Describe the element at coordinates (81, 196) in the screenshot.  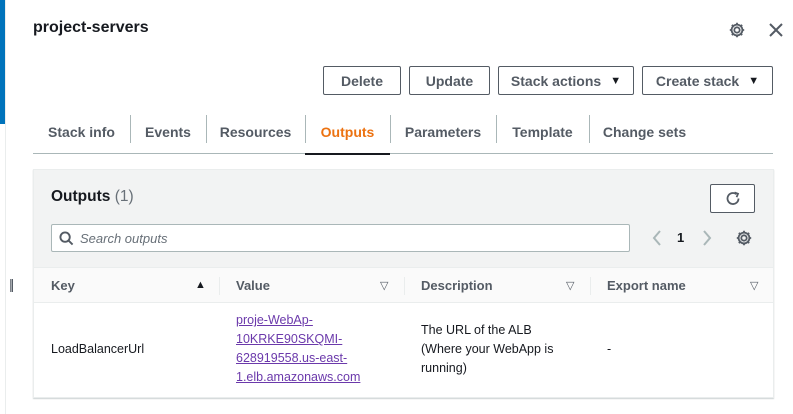
I see `outputs-title-text: Outputs` at that location.